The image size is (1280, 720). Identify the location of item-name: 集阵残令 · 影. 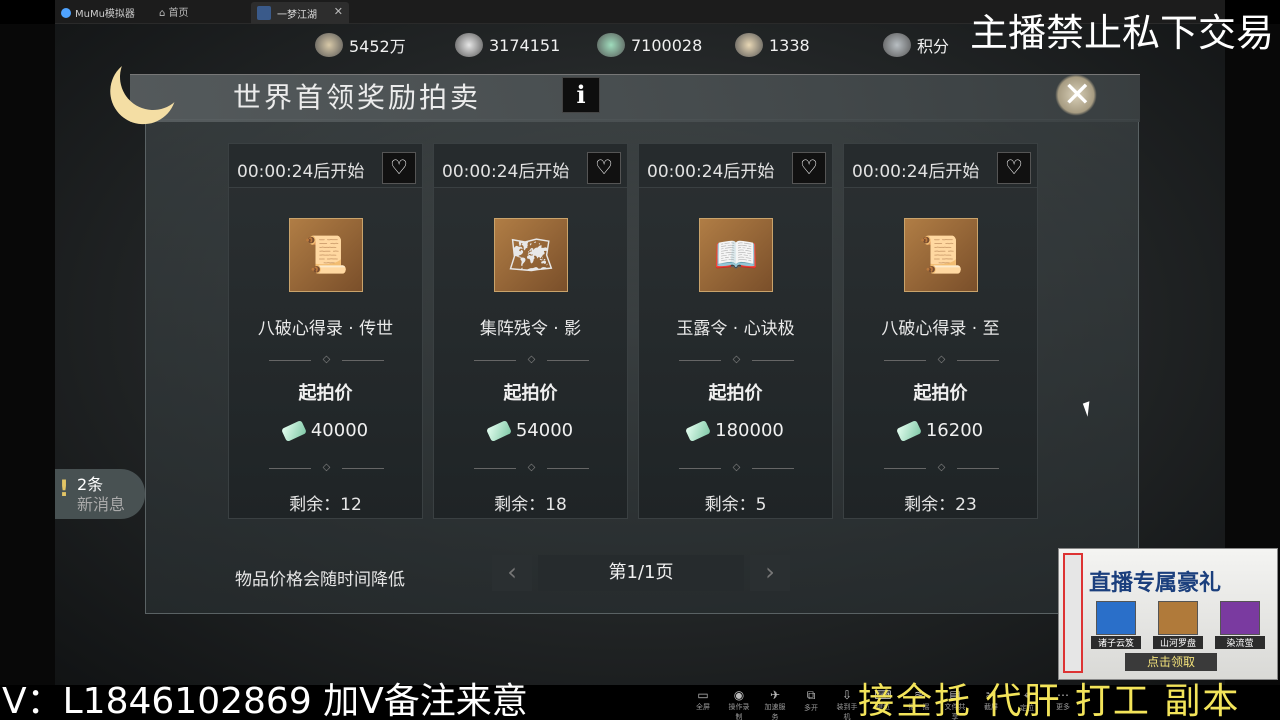
(530, 329).